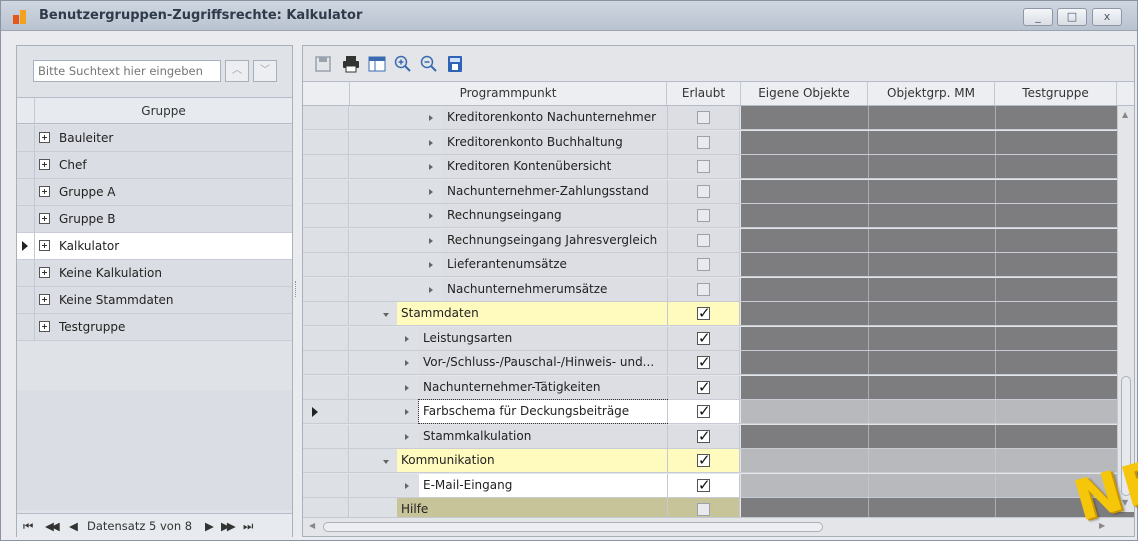 The image size is (1138, 541). Describe the element at coordinates (154, 327) in the screenshot. I see `group-row: Testgruppe` at that location.